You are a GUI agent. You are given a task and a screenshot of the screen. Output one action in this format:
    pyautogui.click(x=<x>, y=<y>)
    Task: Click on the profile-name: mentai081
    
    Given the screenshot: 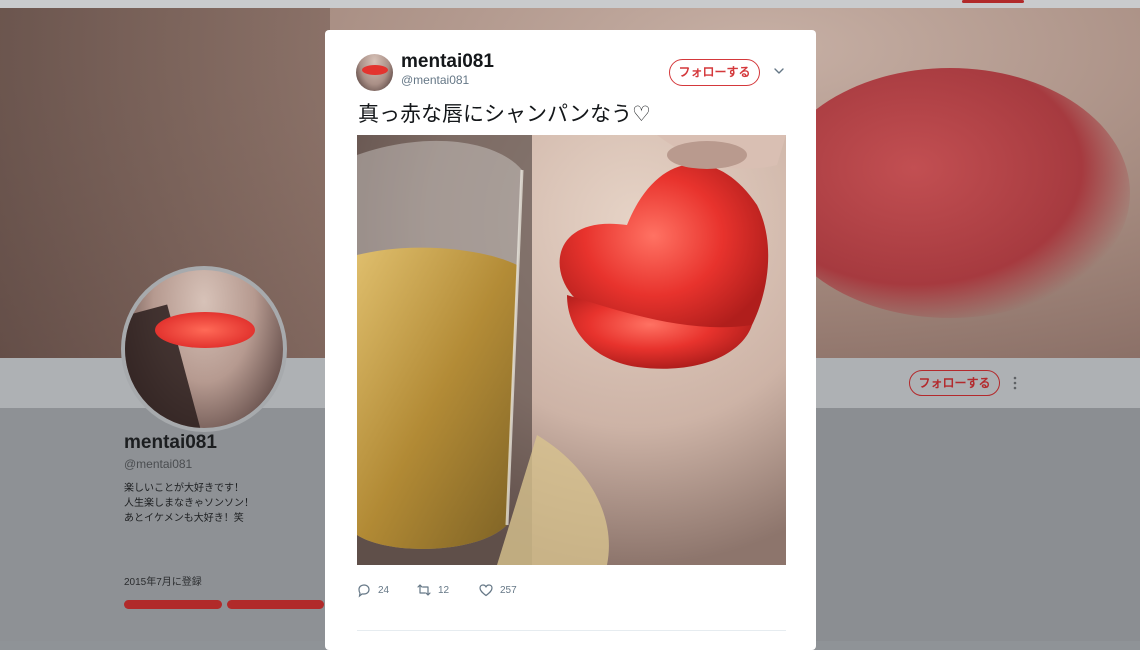 What is the action you would take?
    pyautogui.click(x=170, y=443)
    